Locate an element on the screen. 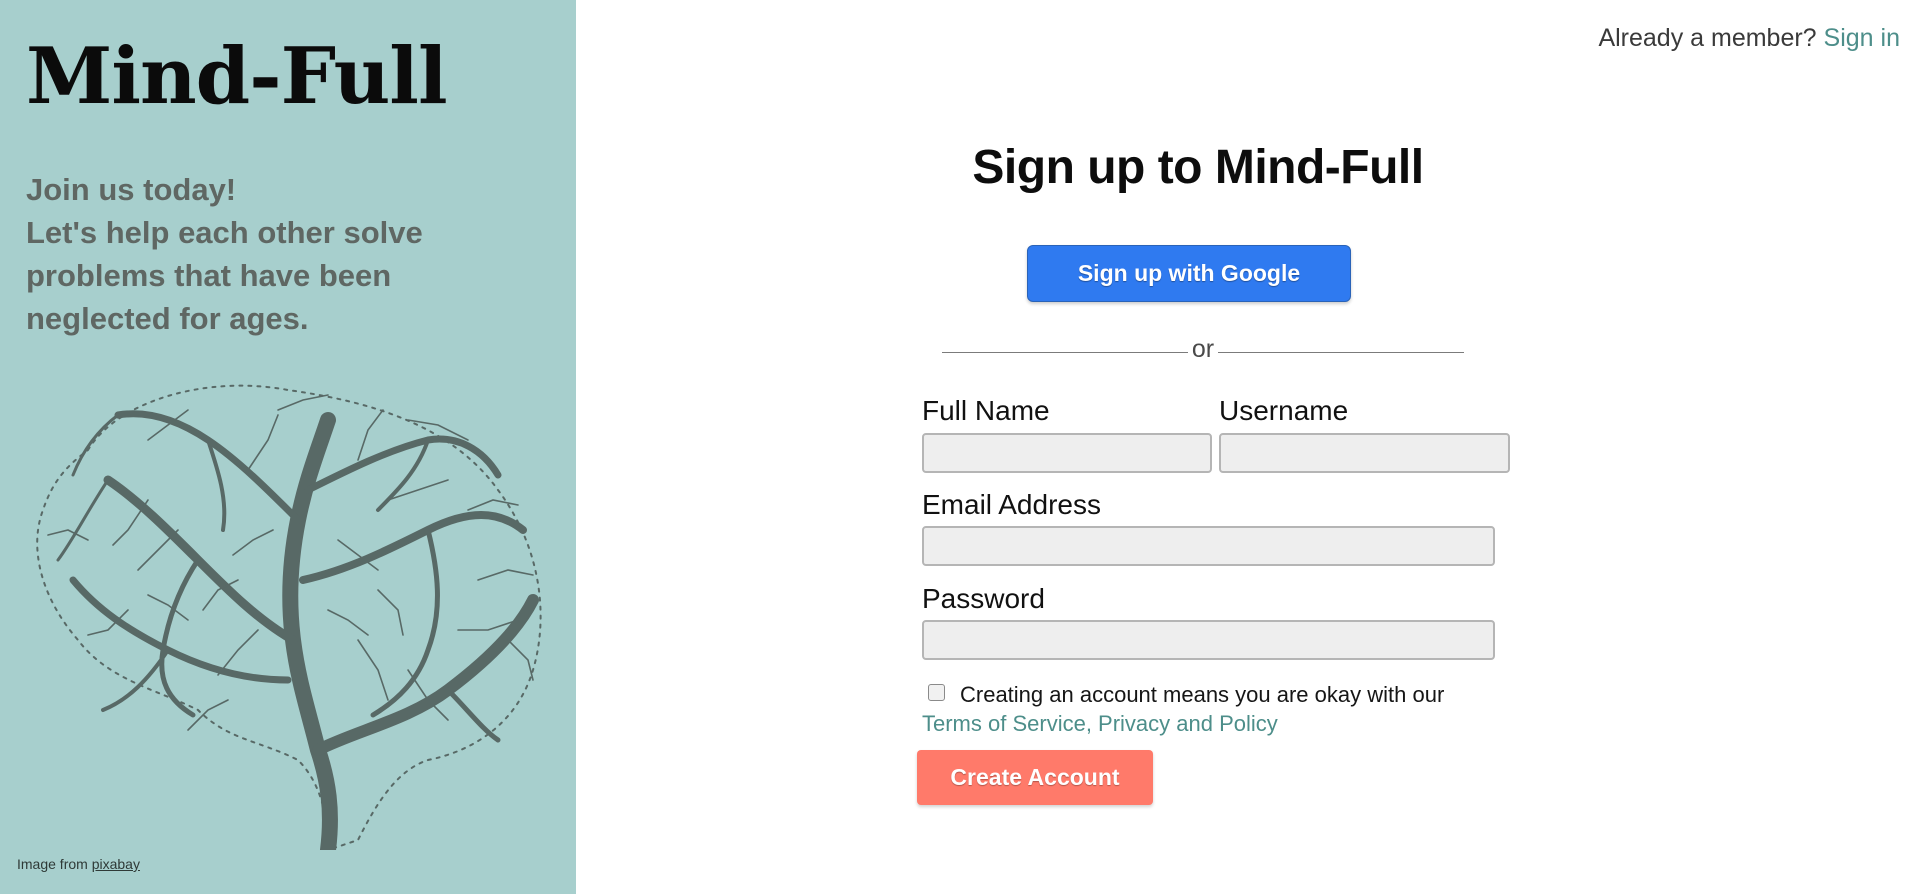 This screenshot has width=1920, height=894. pixabay-link: pixabay is located at coordinates (116, 864).